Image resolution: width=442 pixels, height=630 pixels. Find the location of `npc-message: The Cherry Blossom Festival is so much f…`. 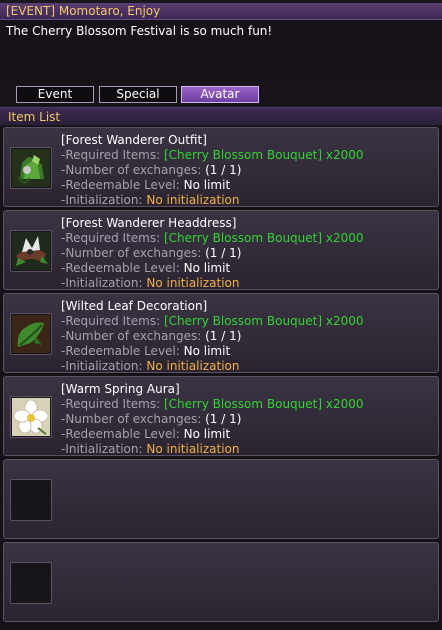

npc-message: The Cherry Blossom Festival is so much f… is located at coordinates (221, 51).